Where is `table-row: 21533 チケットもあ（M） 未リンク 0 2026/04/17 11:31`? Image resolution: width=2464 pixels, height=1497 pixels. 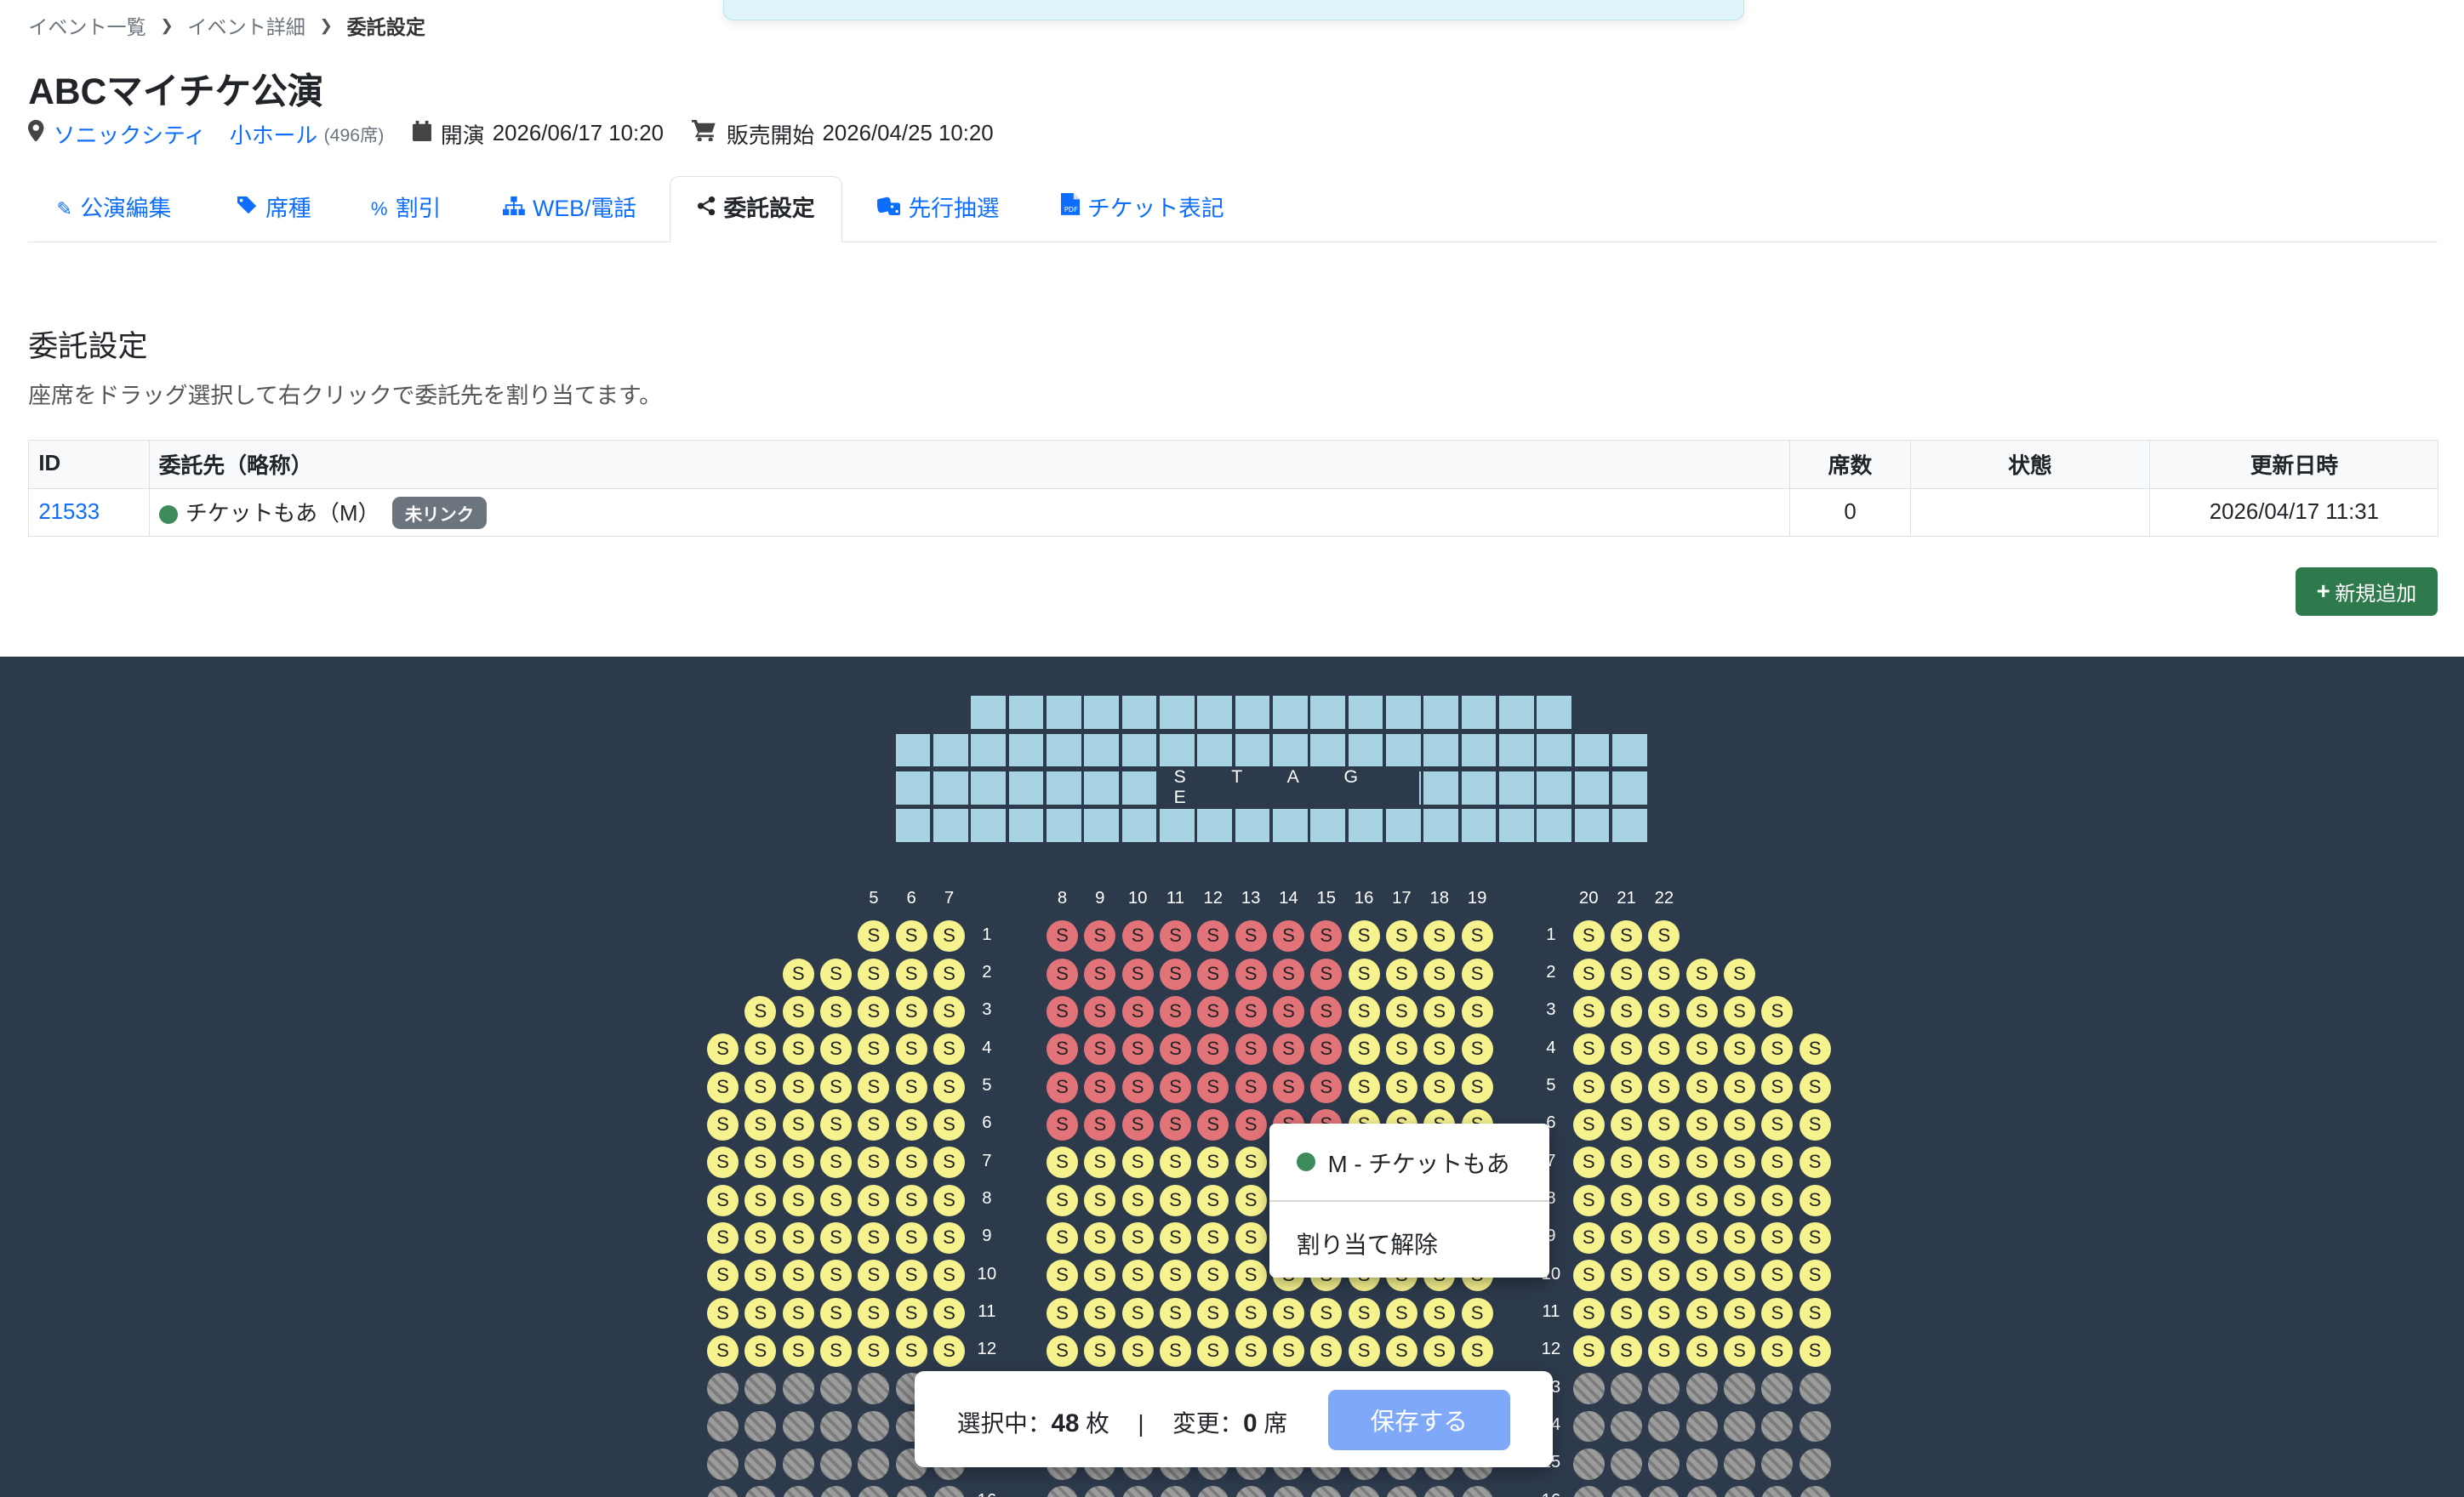 table-row: 21533 チケットもあ（M） 未リンク 0 2026/04/17 11:31 is located at coordinates (1233, 512).